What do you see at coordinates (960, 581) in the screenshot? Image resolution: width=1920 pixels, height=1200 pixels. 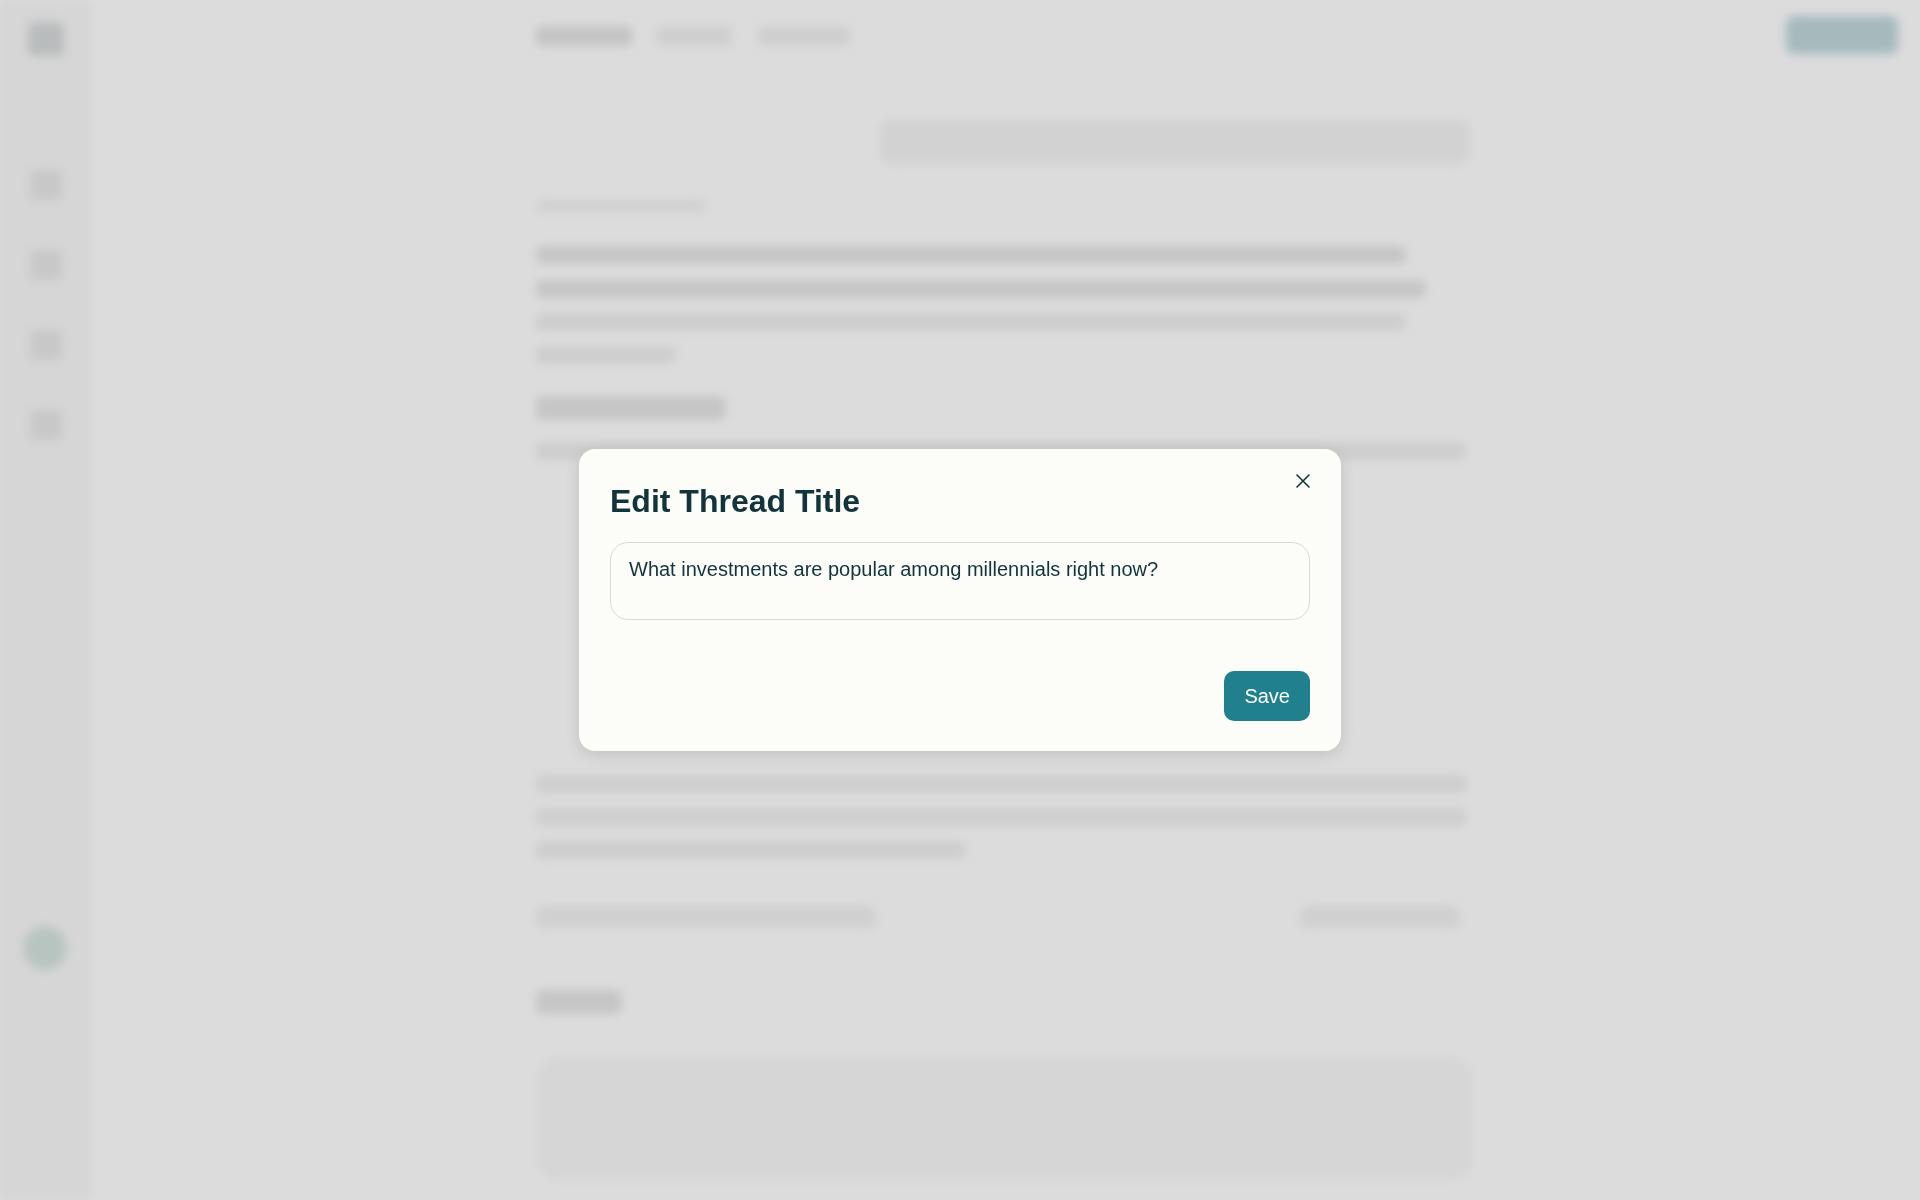 I see `title-input-field: What investments are popular among millennials right now?` at bounding box center [960, 581].